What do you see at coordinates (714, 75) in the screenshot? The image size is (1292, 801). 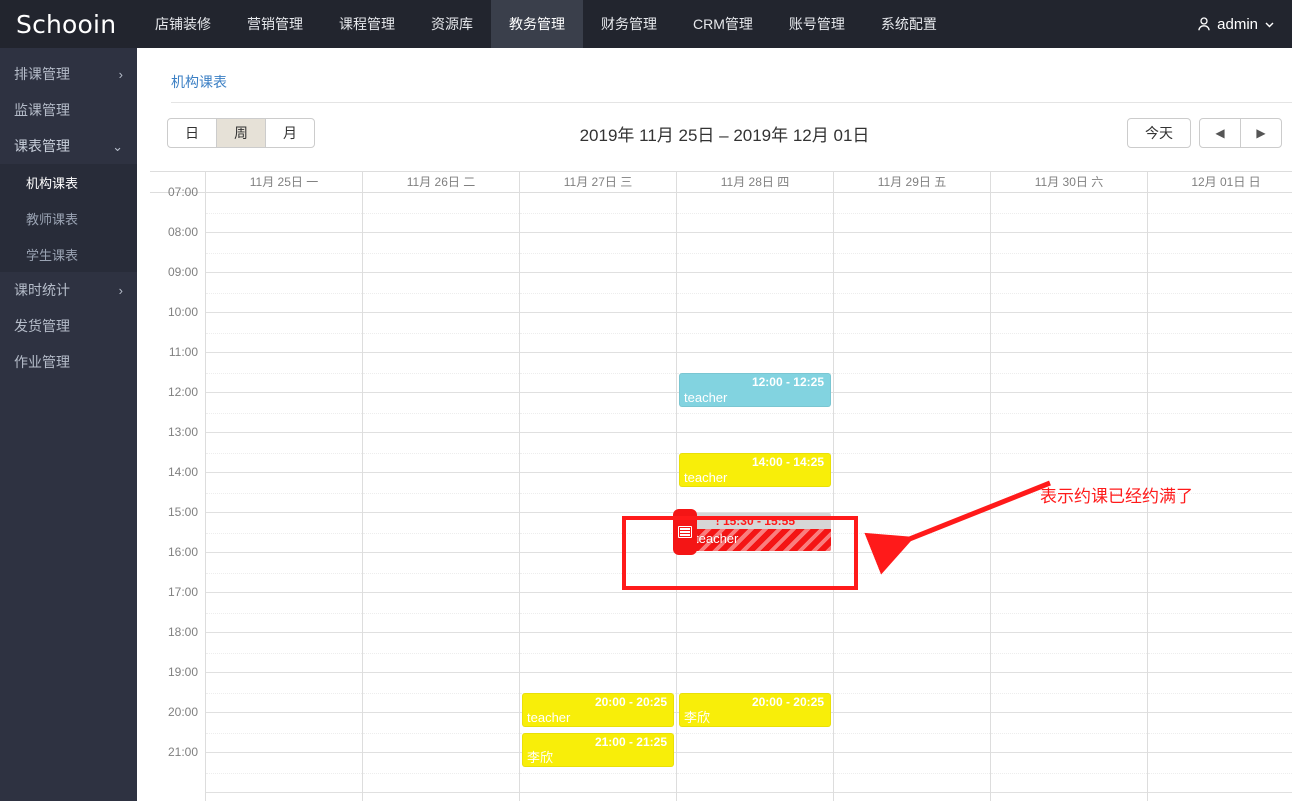 I see `breadcrumb: 机构课表` at bounding box center [714, 75].